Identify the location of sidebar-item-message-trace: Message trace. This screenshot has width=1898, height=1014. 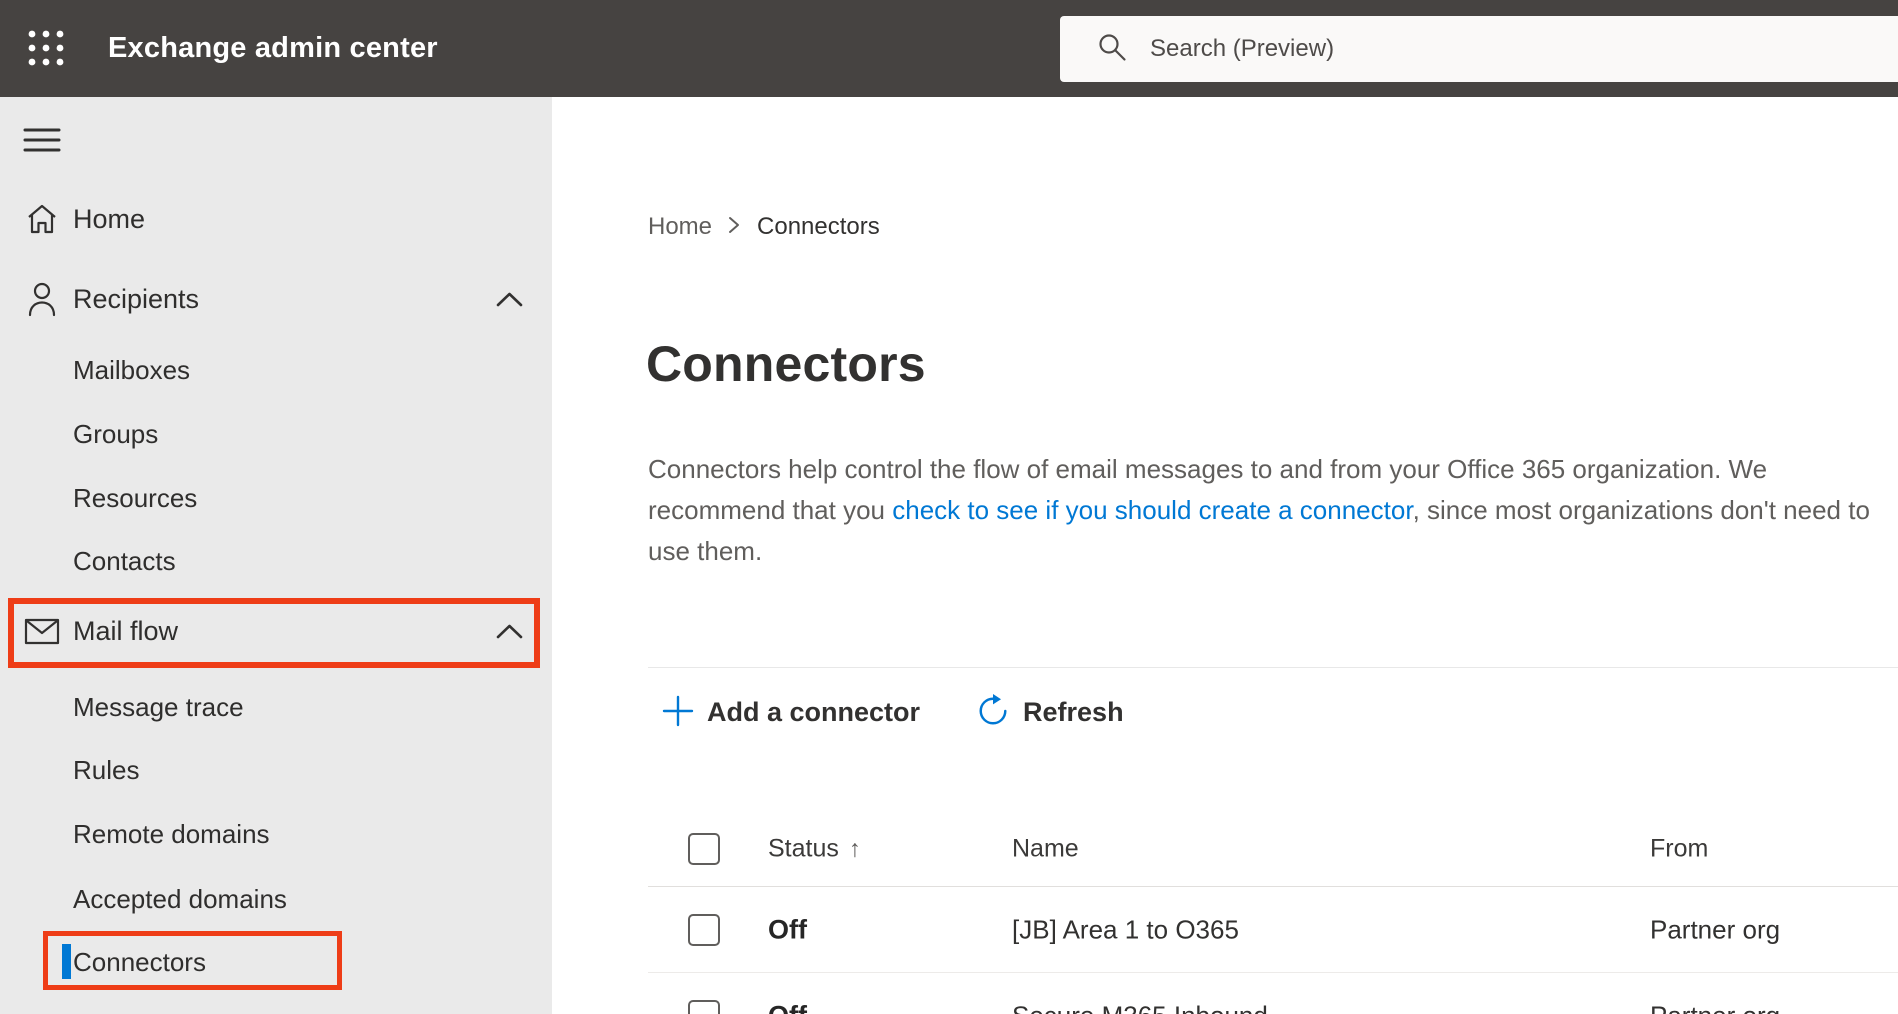
(276, 707).